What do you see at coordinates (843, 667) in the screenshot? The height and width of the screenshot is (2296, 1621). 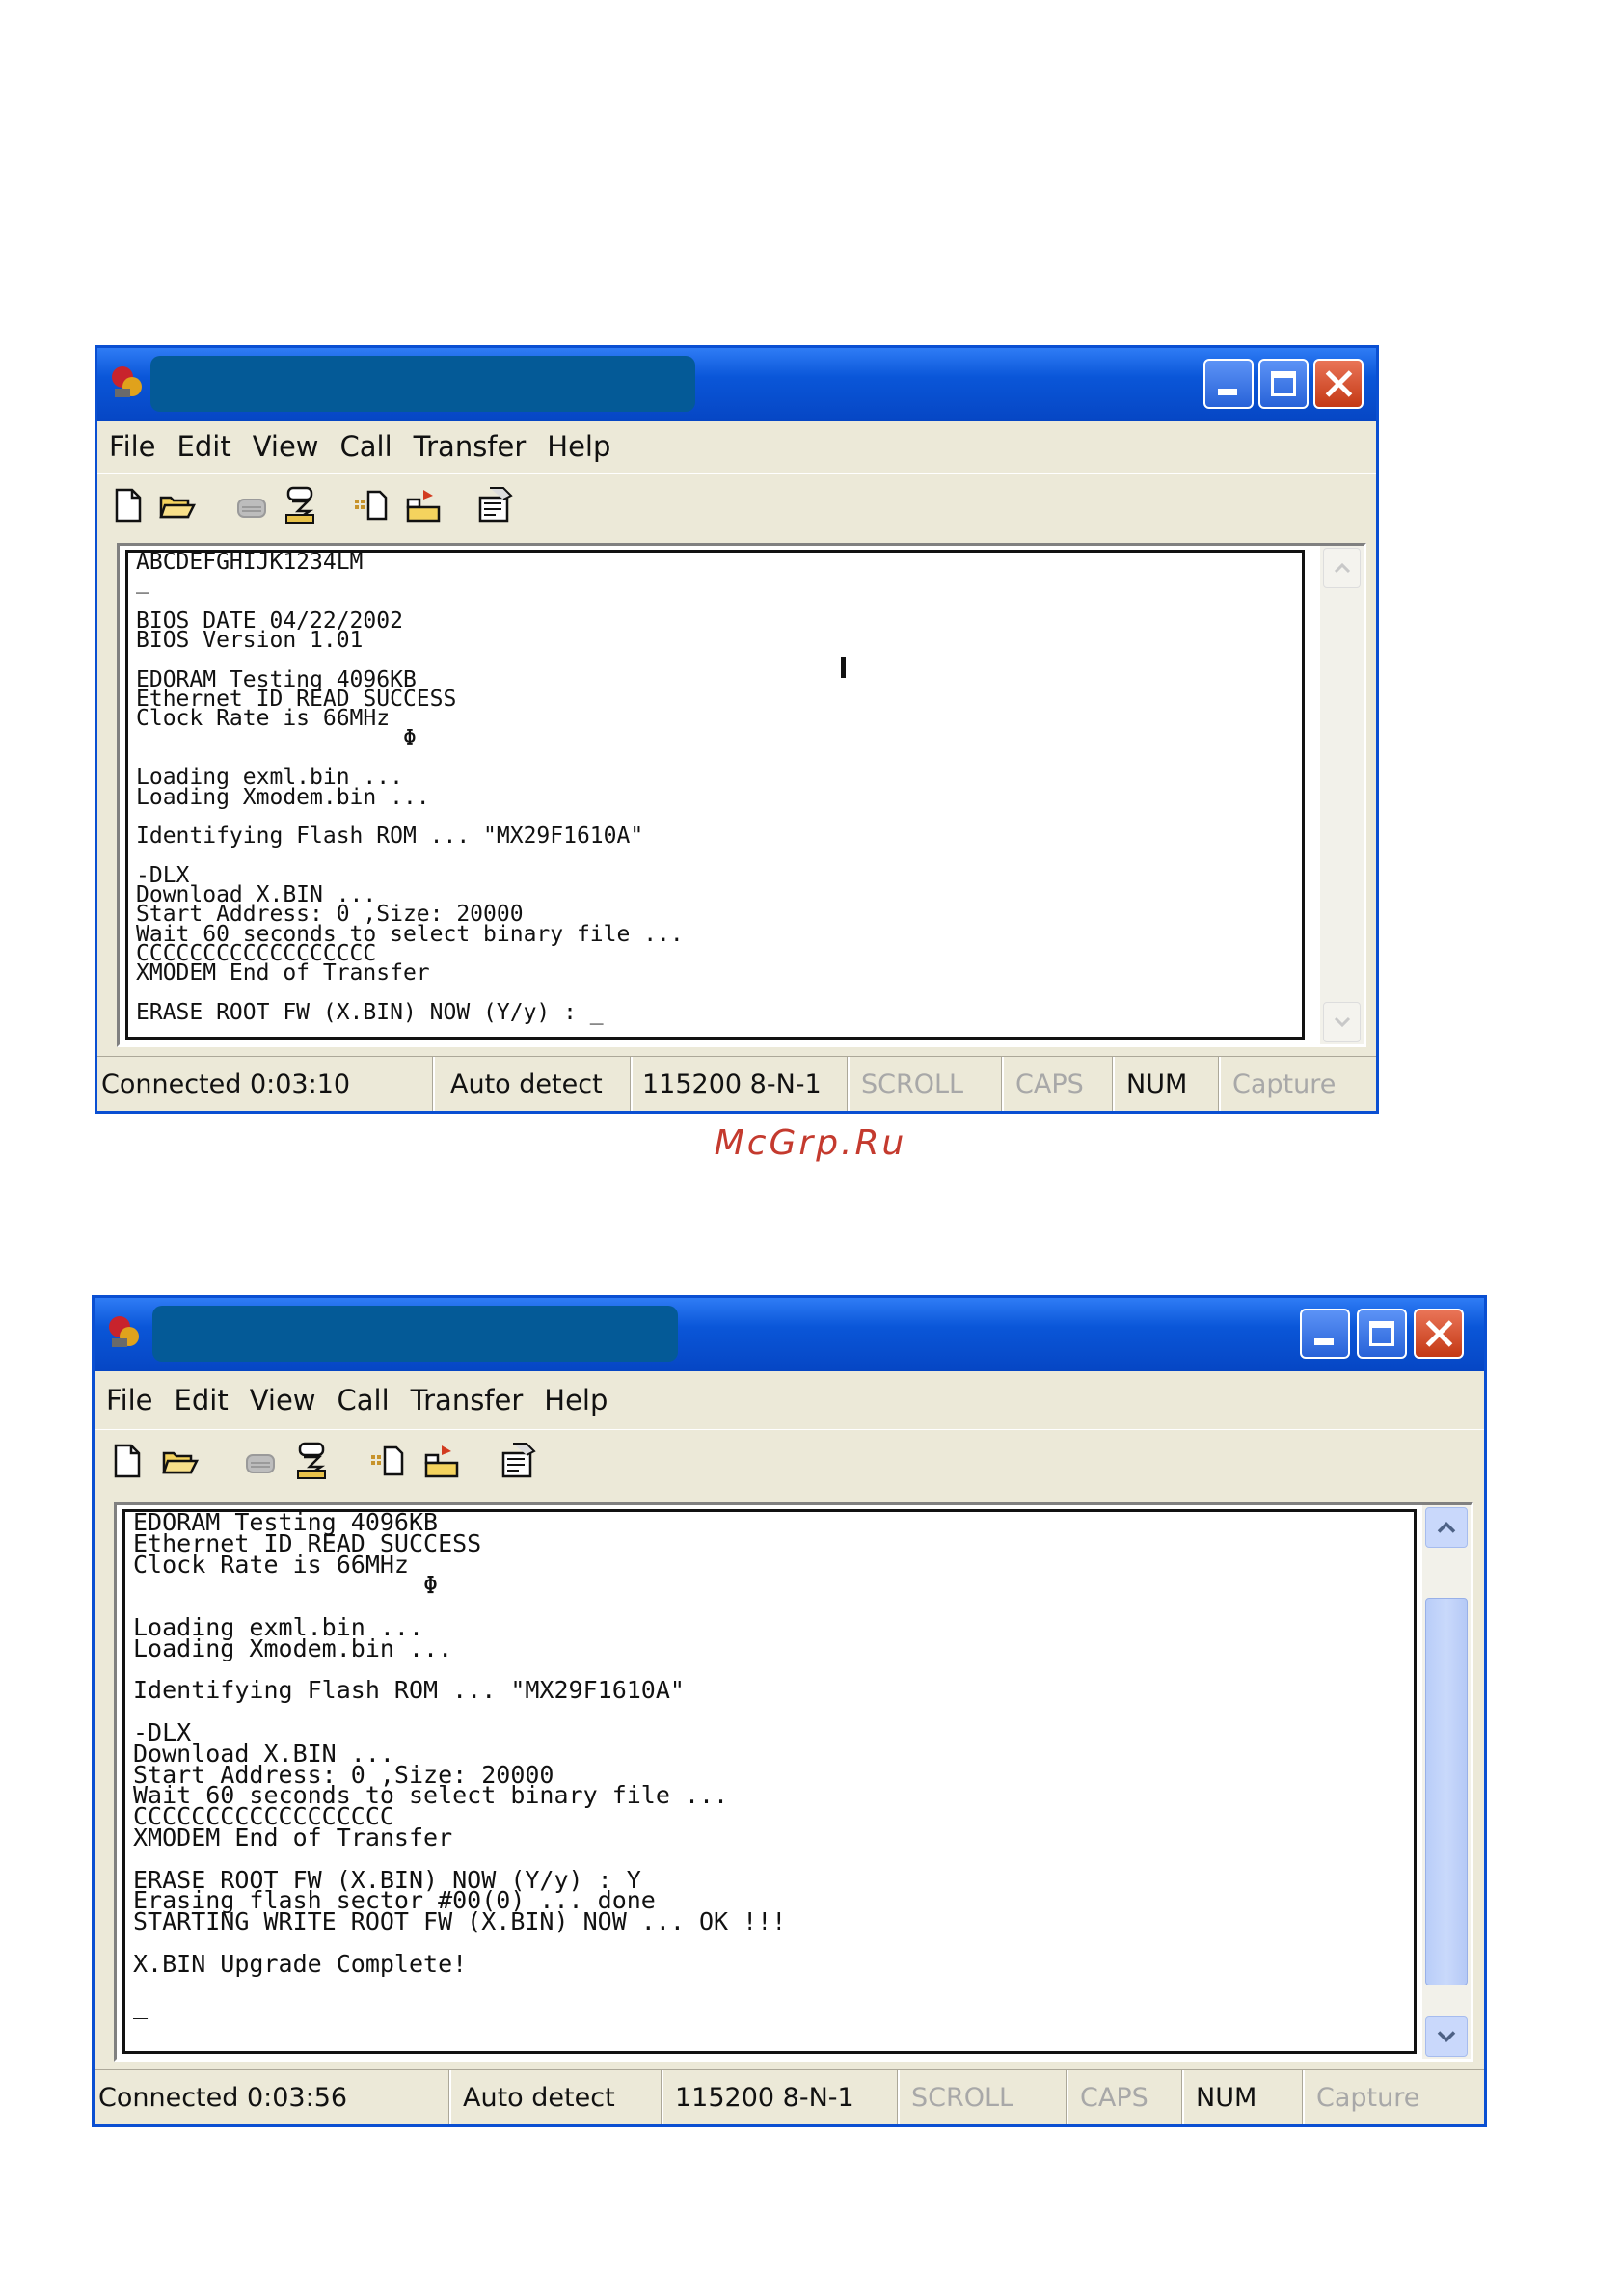 I see `text-cursor-icon` at bounding box center [843, 667].